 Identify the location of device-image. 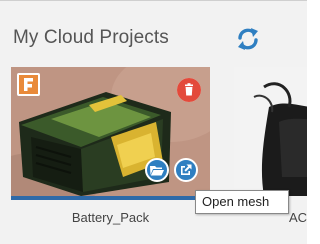
(270, 131).